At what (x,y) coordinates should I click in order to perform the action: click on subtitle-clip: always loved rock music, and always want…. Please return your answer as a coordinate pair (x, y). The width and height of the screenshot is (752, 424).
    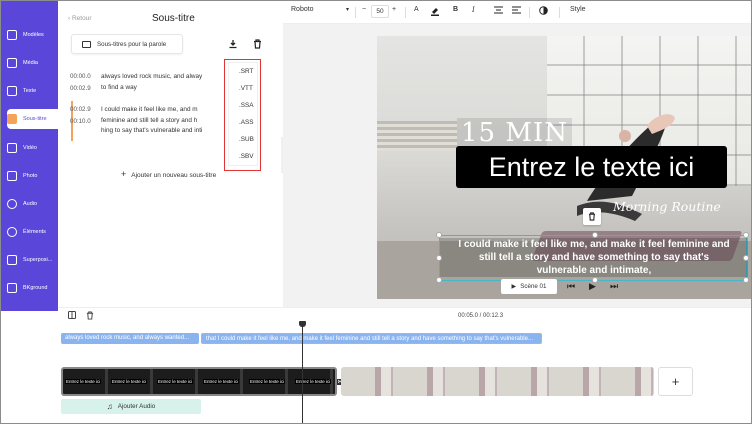
    Looking at the image, I should click on (130, 338).